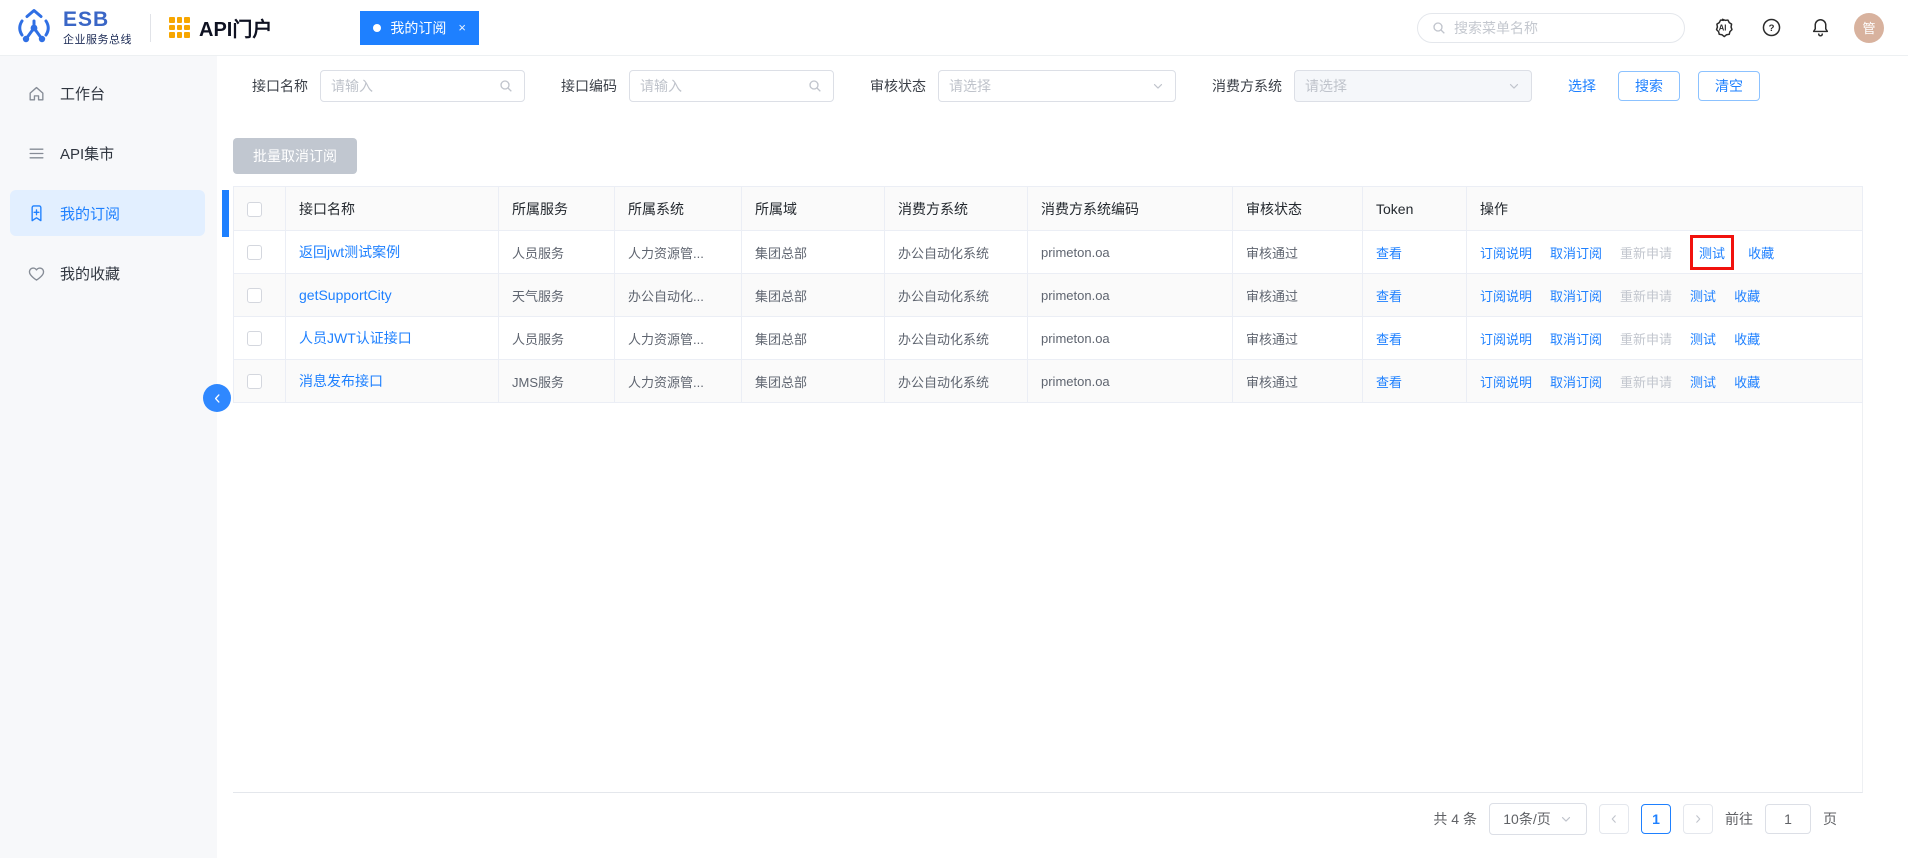 Image resolution: width=1908 pixels, height=858 pixels. I want to click on menu-search-input: 搜索菜单名称, so click(1551, 27).